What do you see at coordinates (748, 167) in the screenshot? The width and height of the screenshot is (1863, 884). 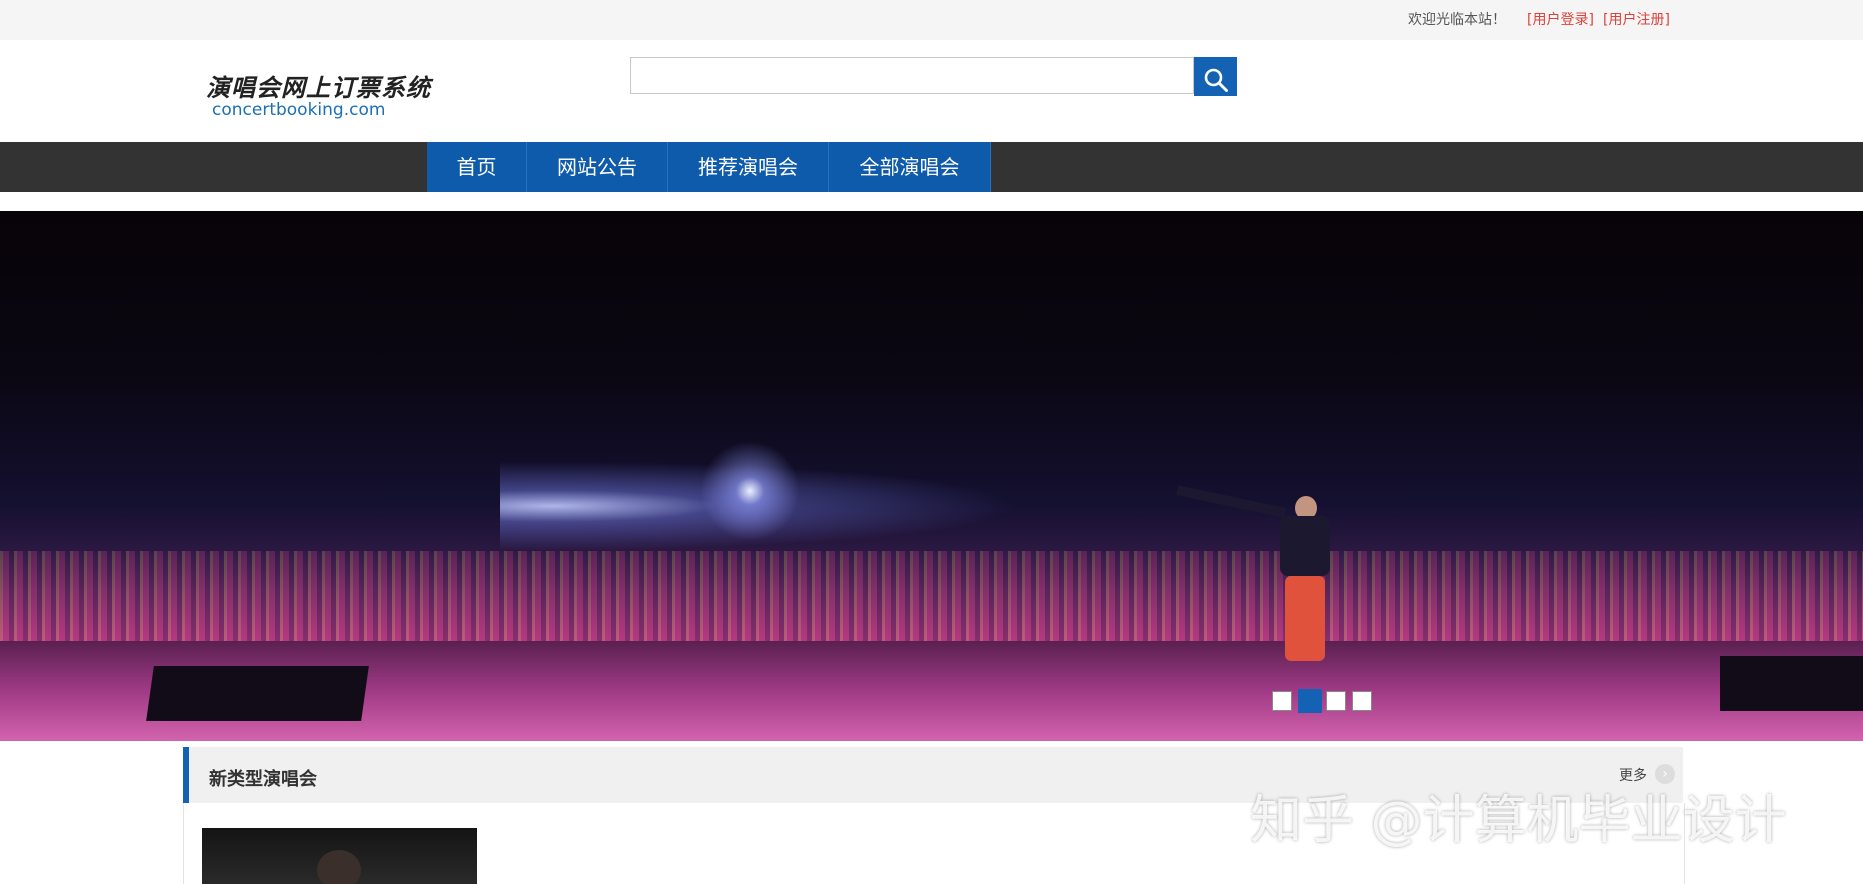 I see `nav-item-recommended: 推荐演唱会` at bounding box center [748, 167].